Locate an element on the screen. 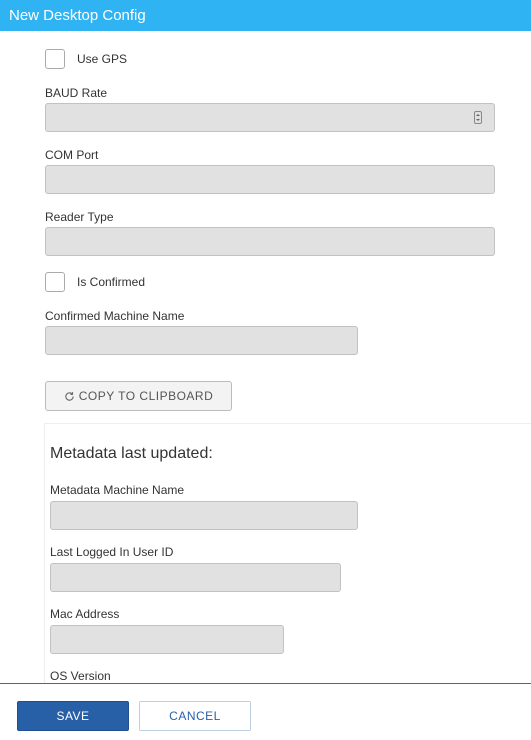 The width and height of the screenshot is (531, 740). select-arrows-icon is located at coordinates (478, 117).